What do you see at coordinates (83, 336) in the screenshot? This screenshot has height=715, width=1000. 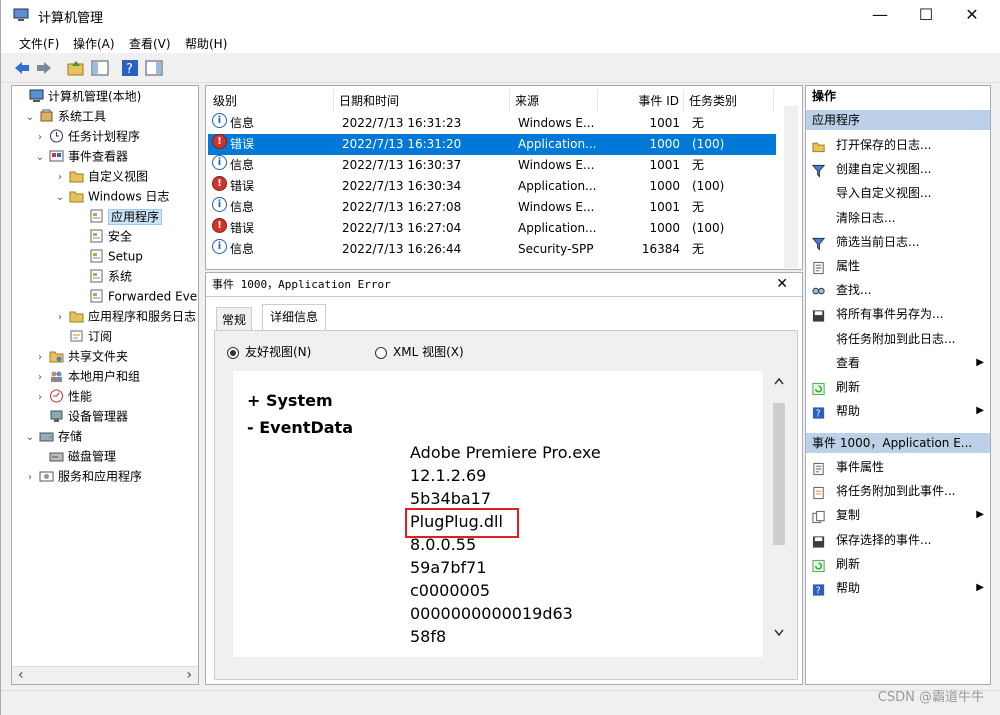 I see `tree-node: 订阅` at bounding box center [83, 336].